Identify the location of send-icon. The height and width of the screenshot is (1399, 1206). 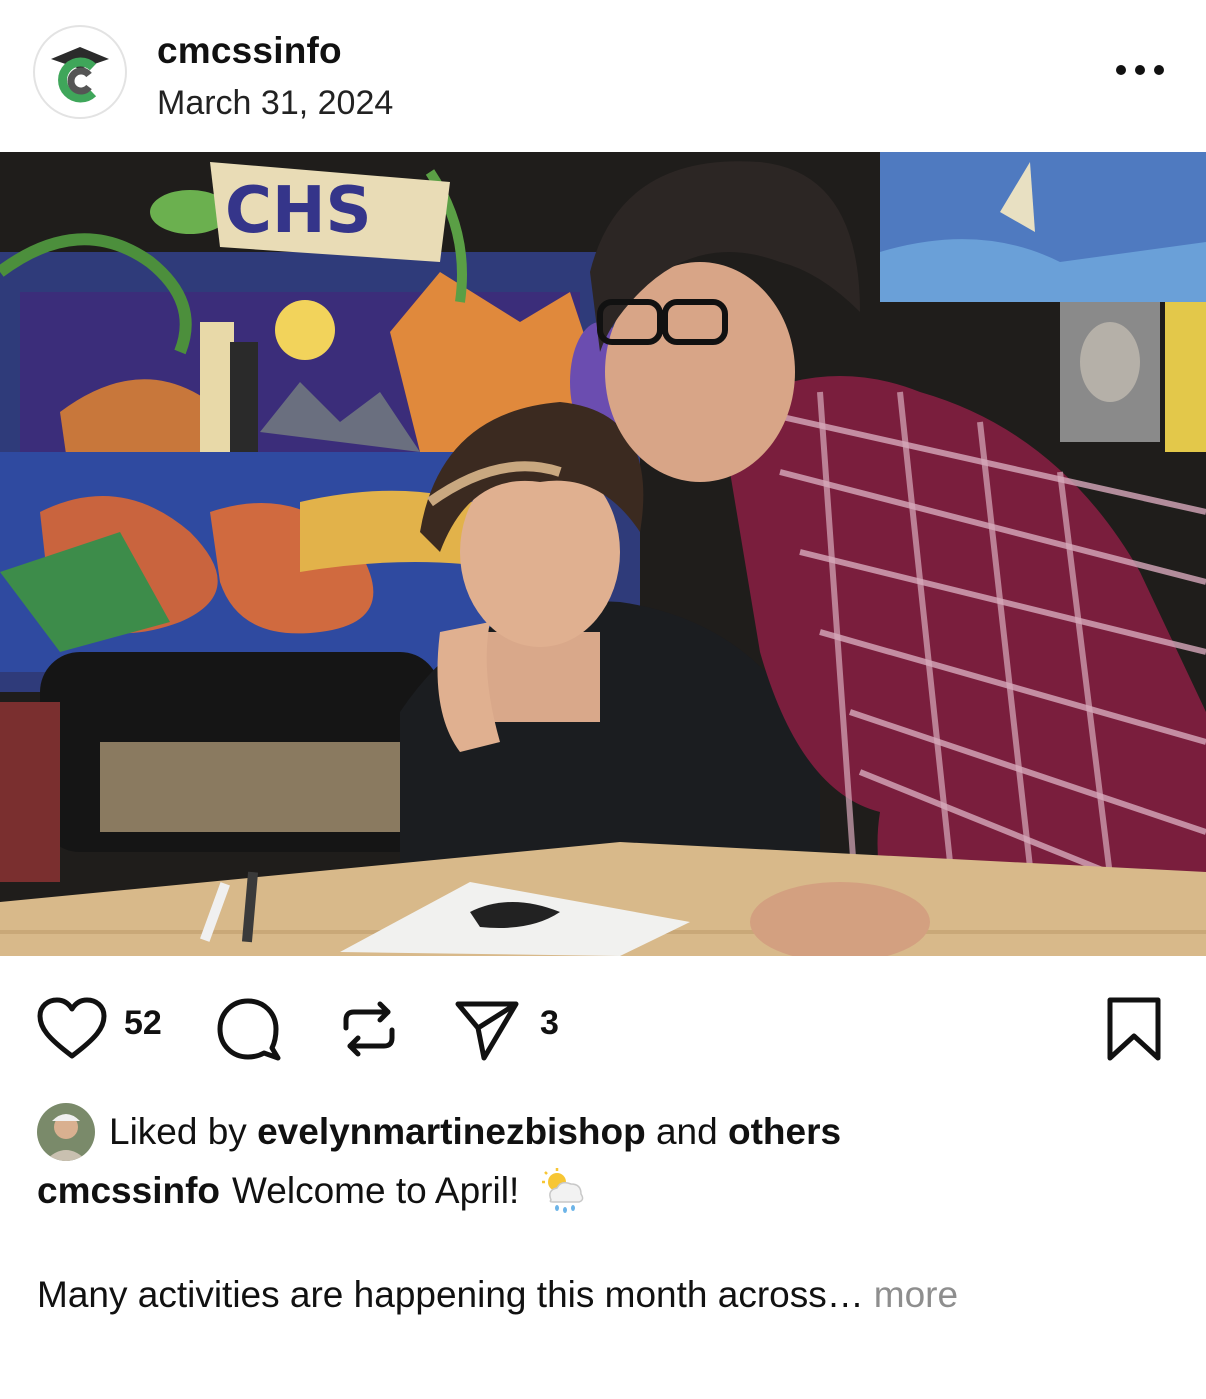
(487, 1029).